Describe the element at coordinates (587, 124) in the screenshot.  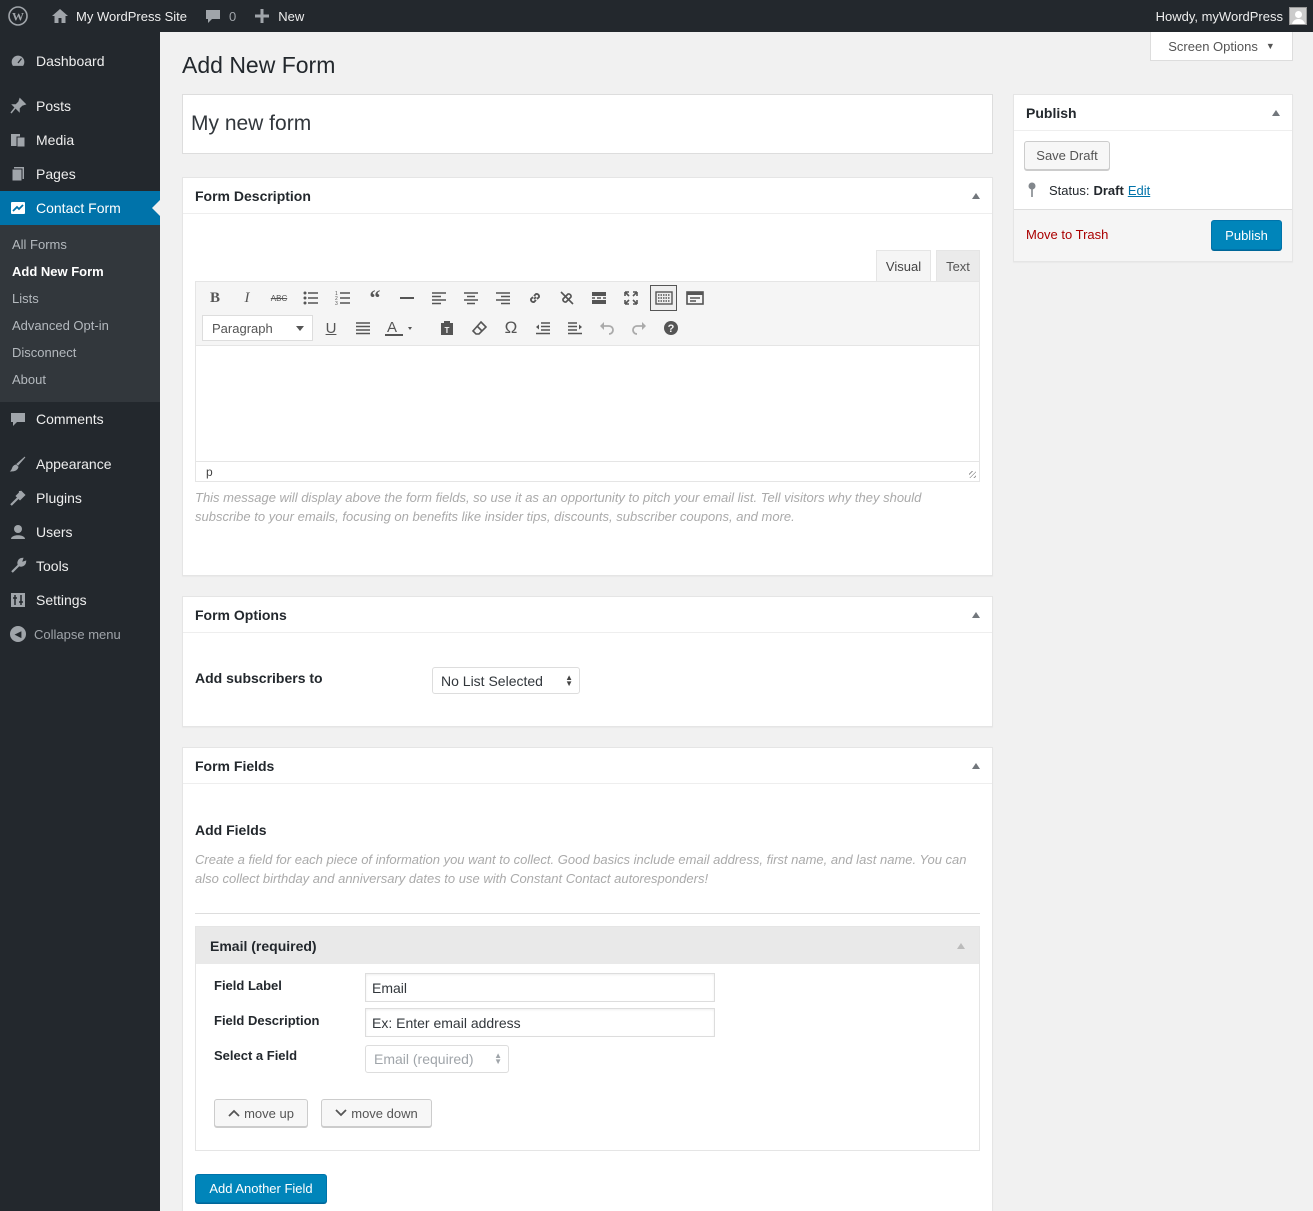
I see `form-title-input: My new form` at that location.